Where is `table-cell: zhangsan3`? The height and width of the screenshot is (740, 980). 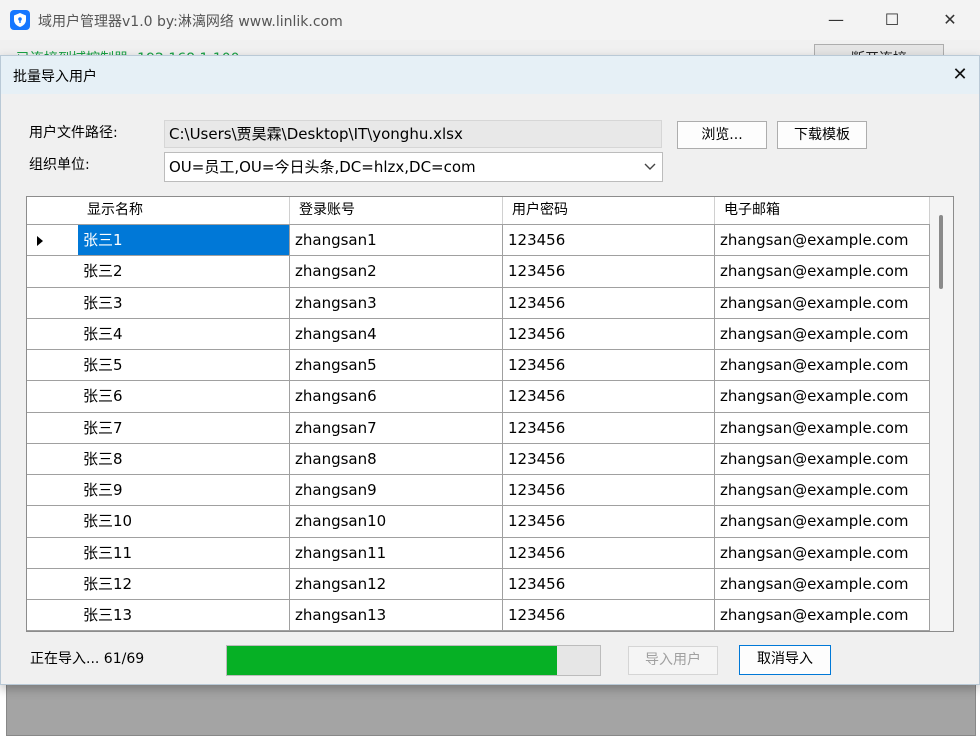
table-cell: zhangsan3 is located at coordinates (396, 302).